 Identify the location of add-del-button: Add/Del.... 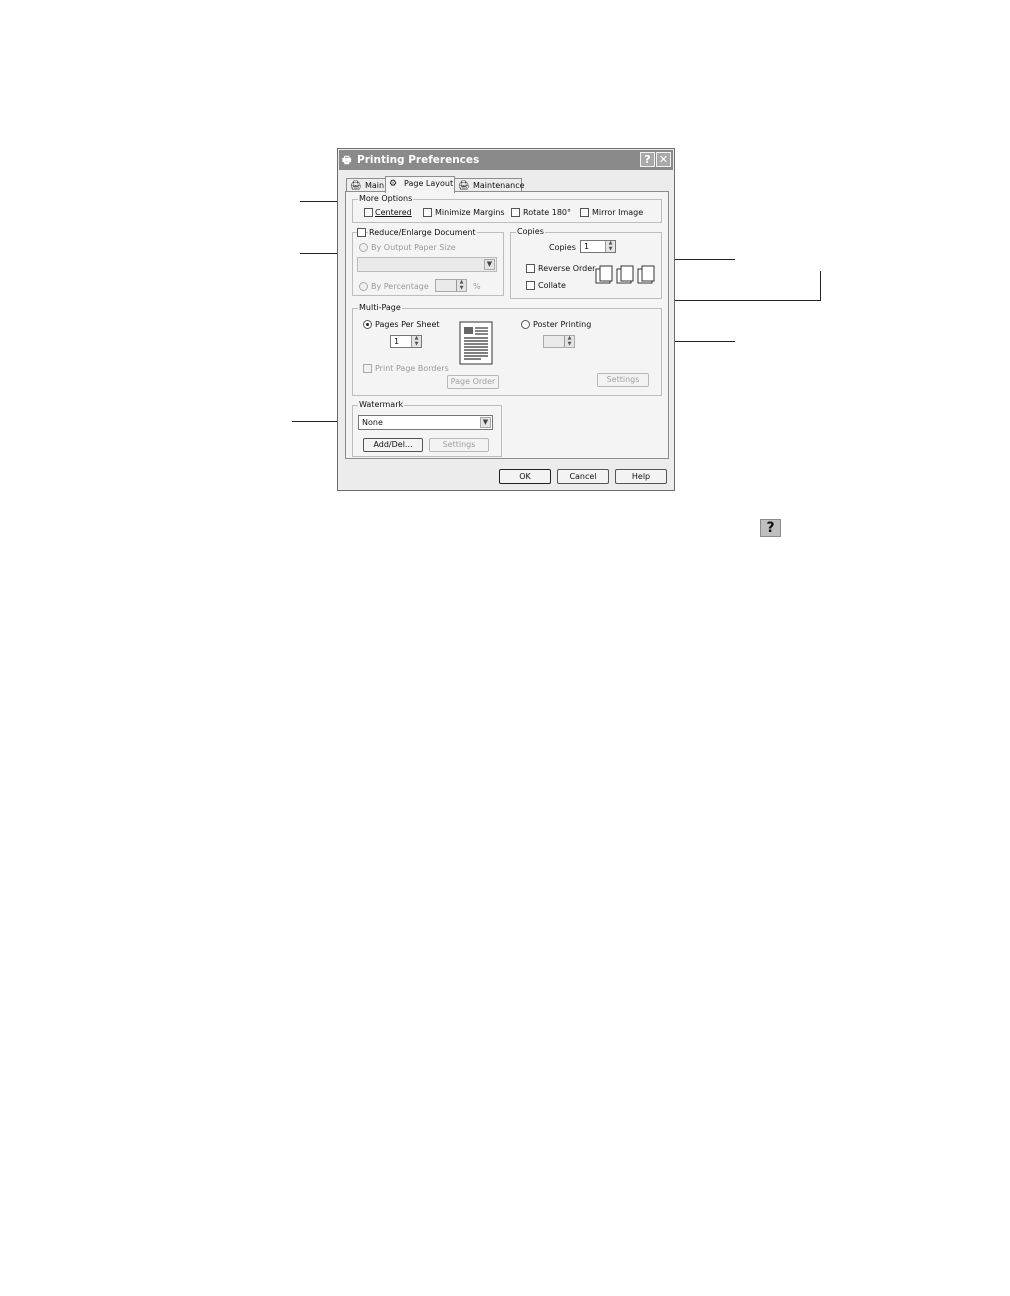
(393, 445).